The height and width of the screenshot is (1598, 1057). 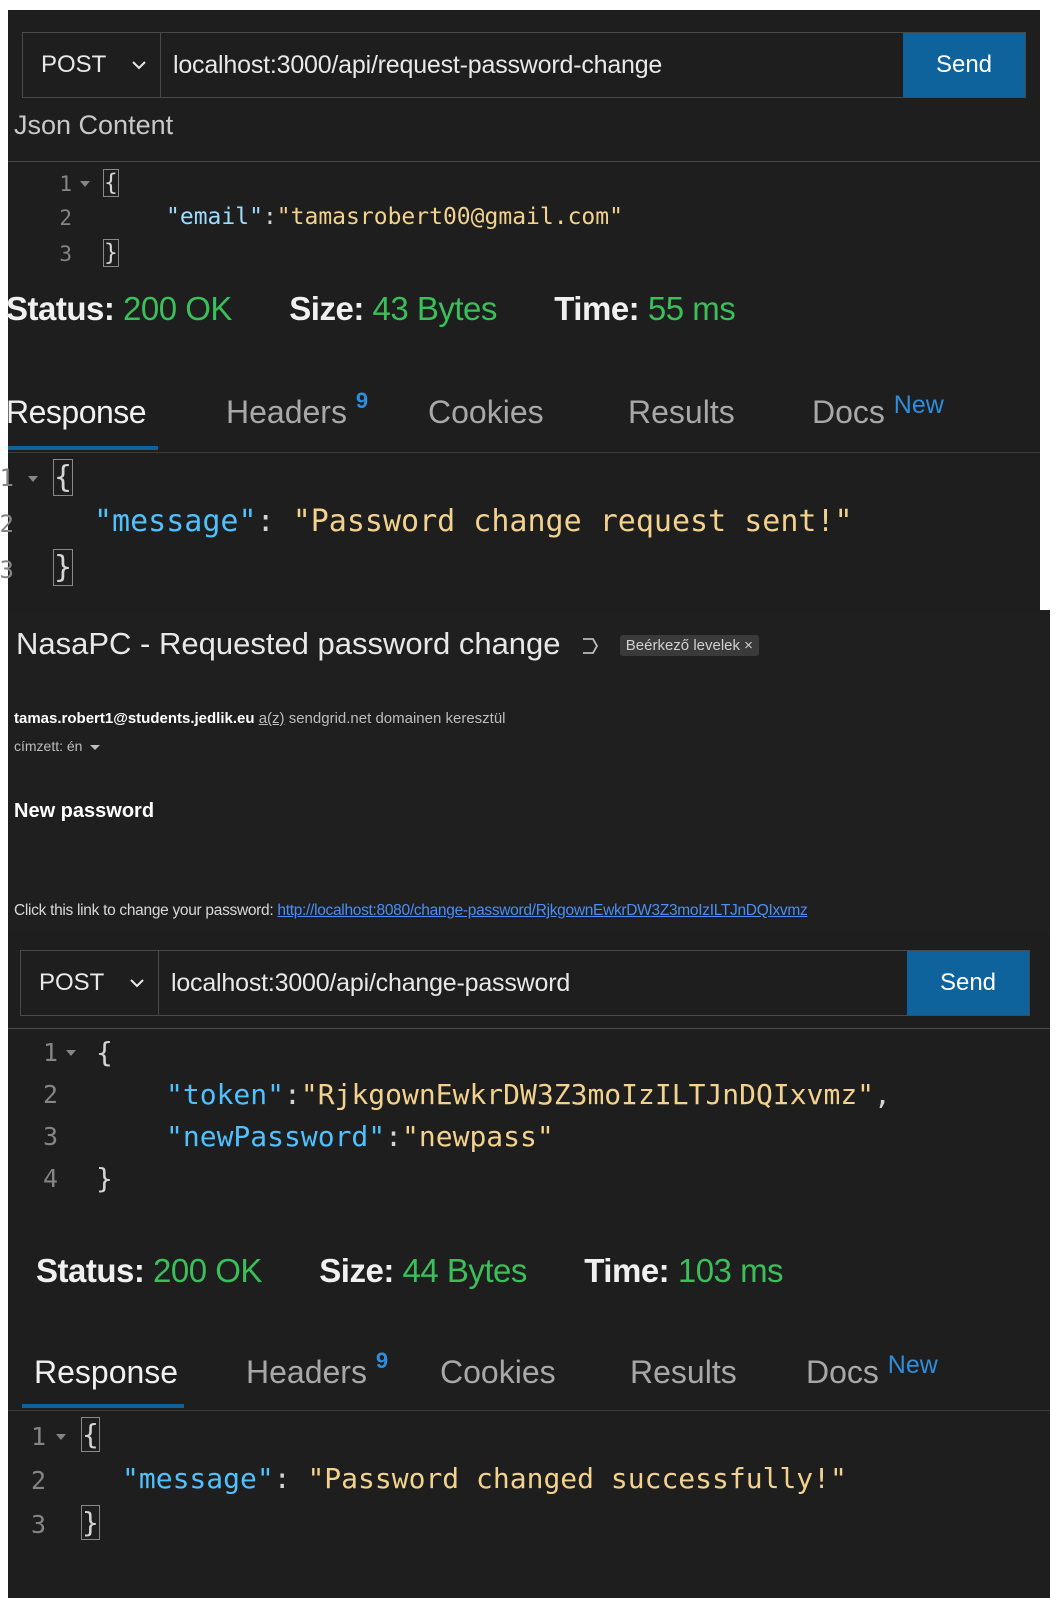 What do you see at coordinates (360, 1136) in the screenshot?
I see `code-line: "newPassword":"newpass"` at bounding box center [360, 1136].